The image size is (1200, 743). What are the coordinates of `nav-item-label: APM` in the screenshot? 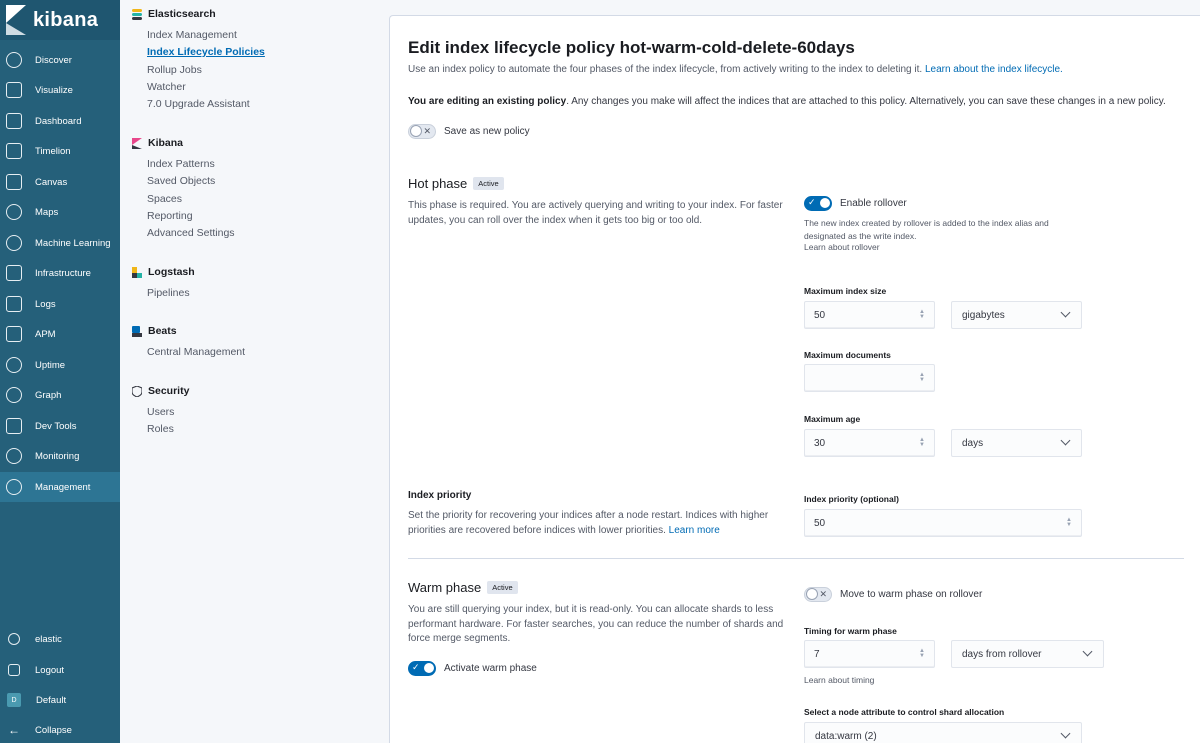 It's located at (45, 334).